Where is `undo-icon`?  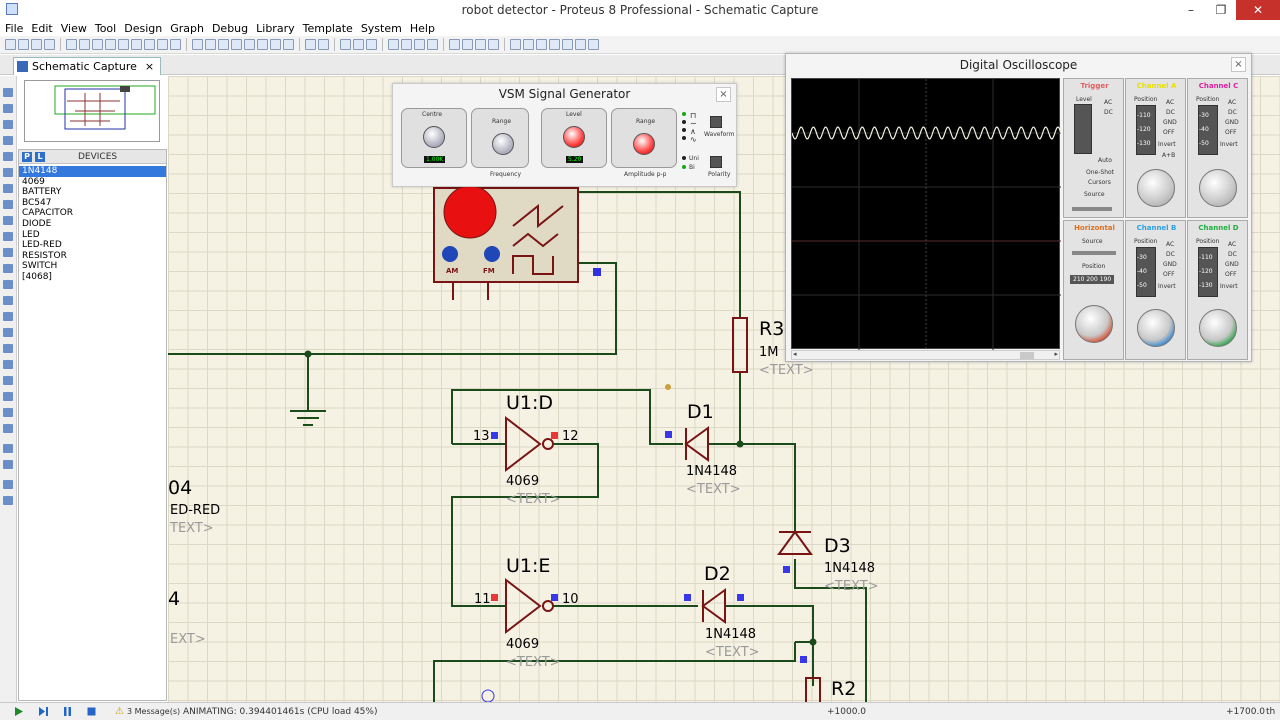
undo-icon is located at coordinates (310, 44).